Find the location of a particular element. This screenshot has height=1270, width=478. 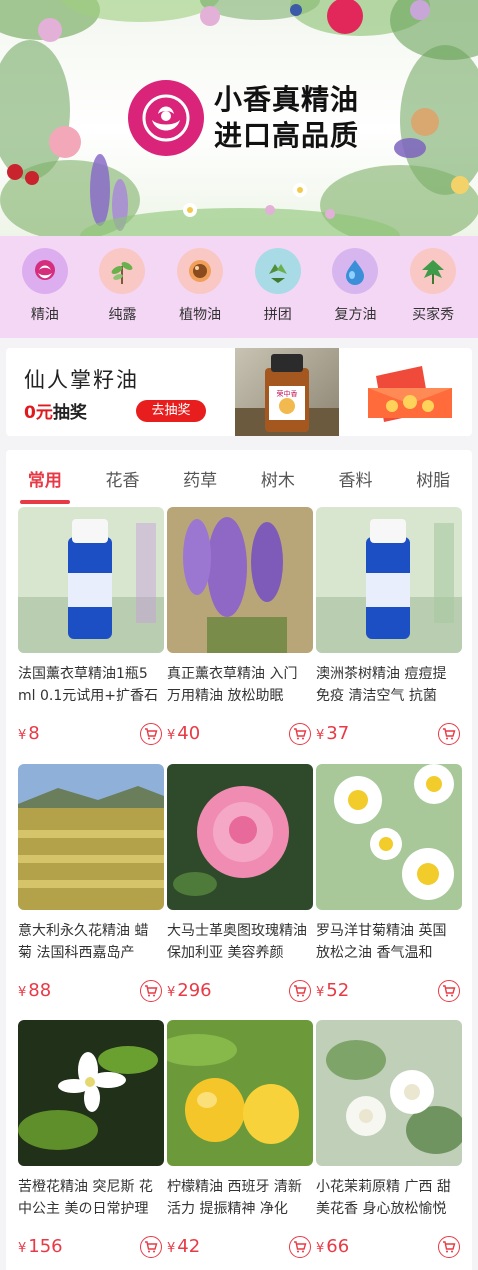

product-card: 小花茉莉原精 广西 甜美花香 身心放松愉悦 ¥66 is located at coordinates (389, 1145).